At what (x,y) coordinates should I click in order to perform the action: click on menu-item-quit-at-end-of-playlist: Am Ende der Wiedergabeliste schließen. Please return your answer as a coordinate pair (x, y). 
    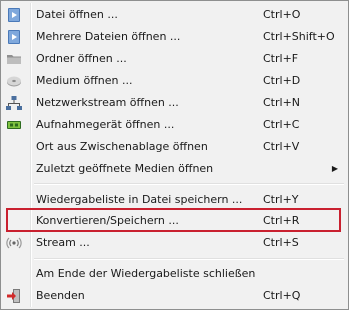
    Looking at the image, I should click on (174, 274).